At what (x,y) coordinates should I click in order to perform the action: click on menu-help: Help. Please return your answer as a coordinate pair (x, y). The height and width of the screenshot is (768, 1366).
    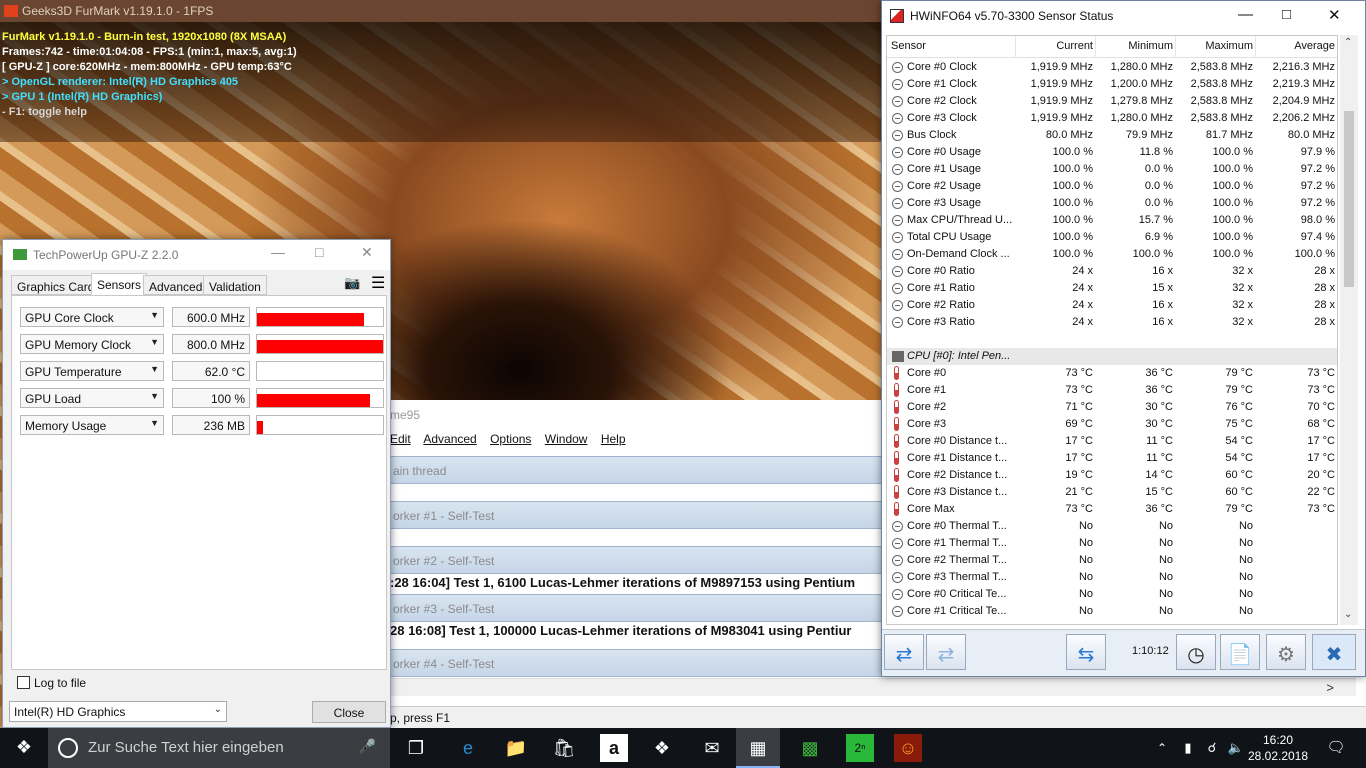
    Looking at the image, I should click on (613, 439).